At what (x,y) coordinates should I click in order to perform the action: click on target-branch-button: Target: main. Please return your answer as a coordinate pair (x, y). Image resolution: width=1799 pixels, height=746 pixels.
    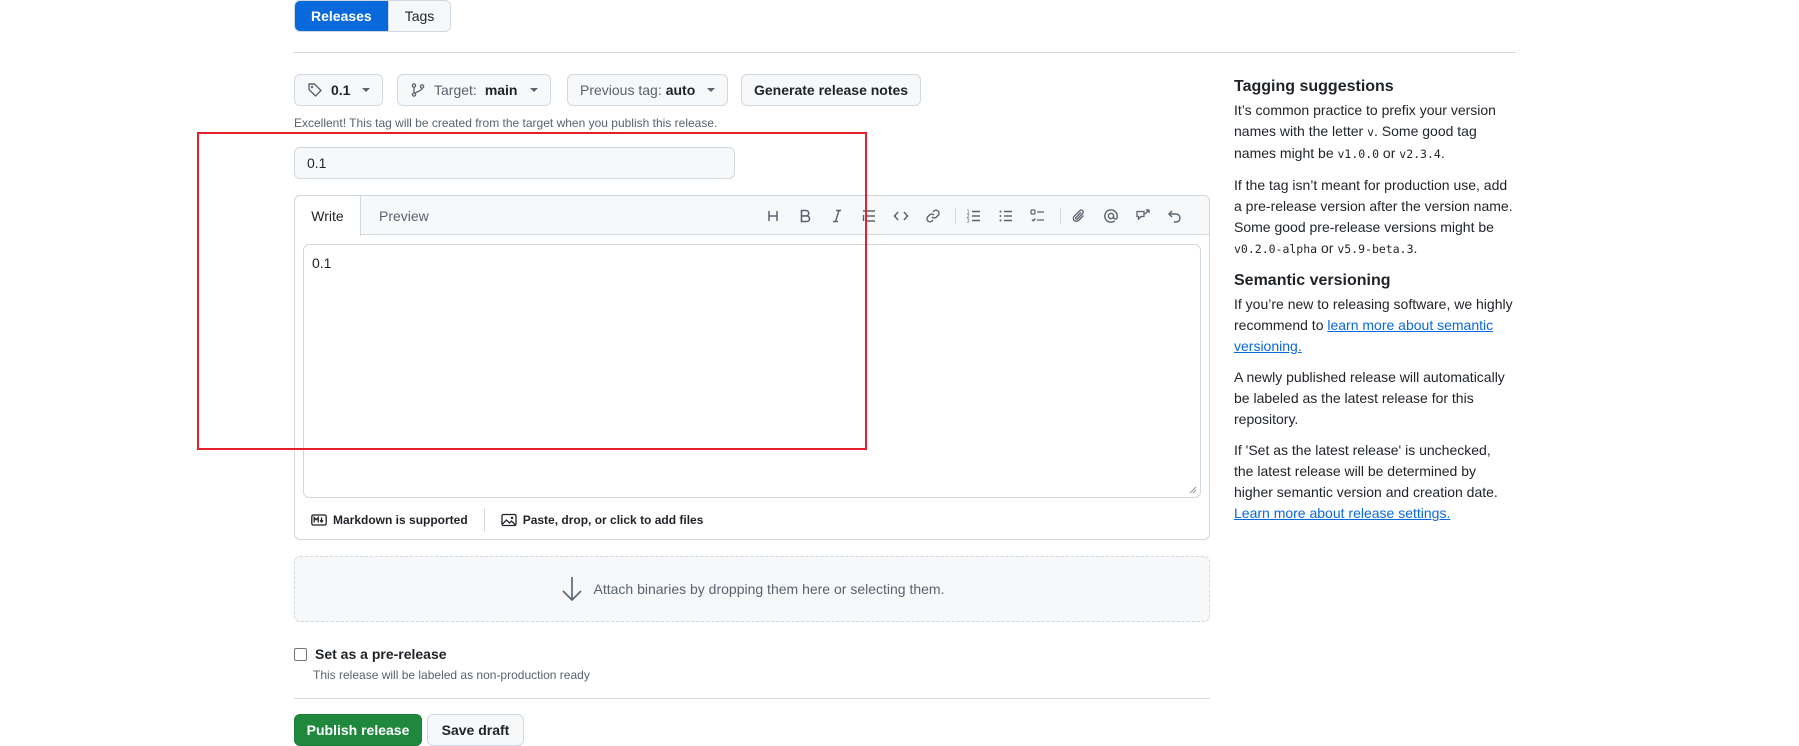
    Looking at the image, I should click on (474, 90).